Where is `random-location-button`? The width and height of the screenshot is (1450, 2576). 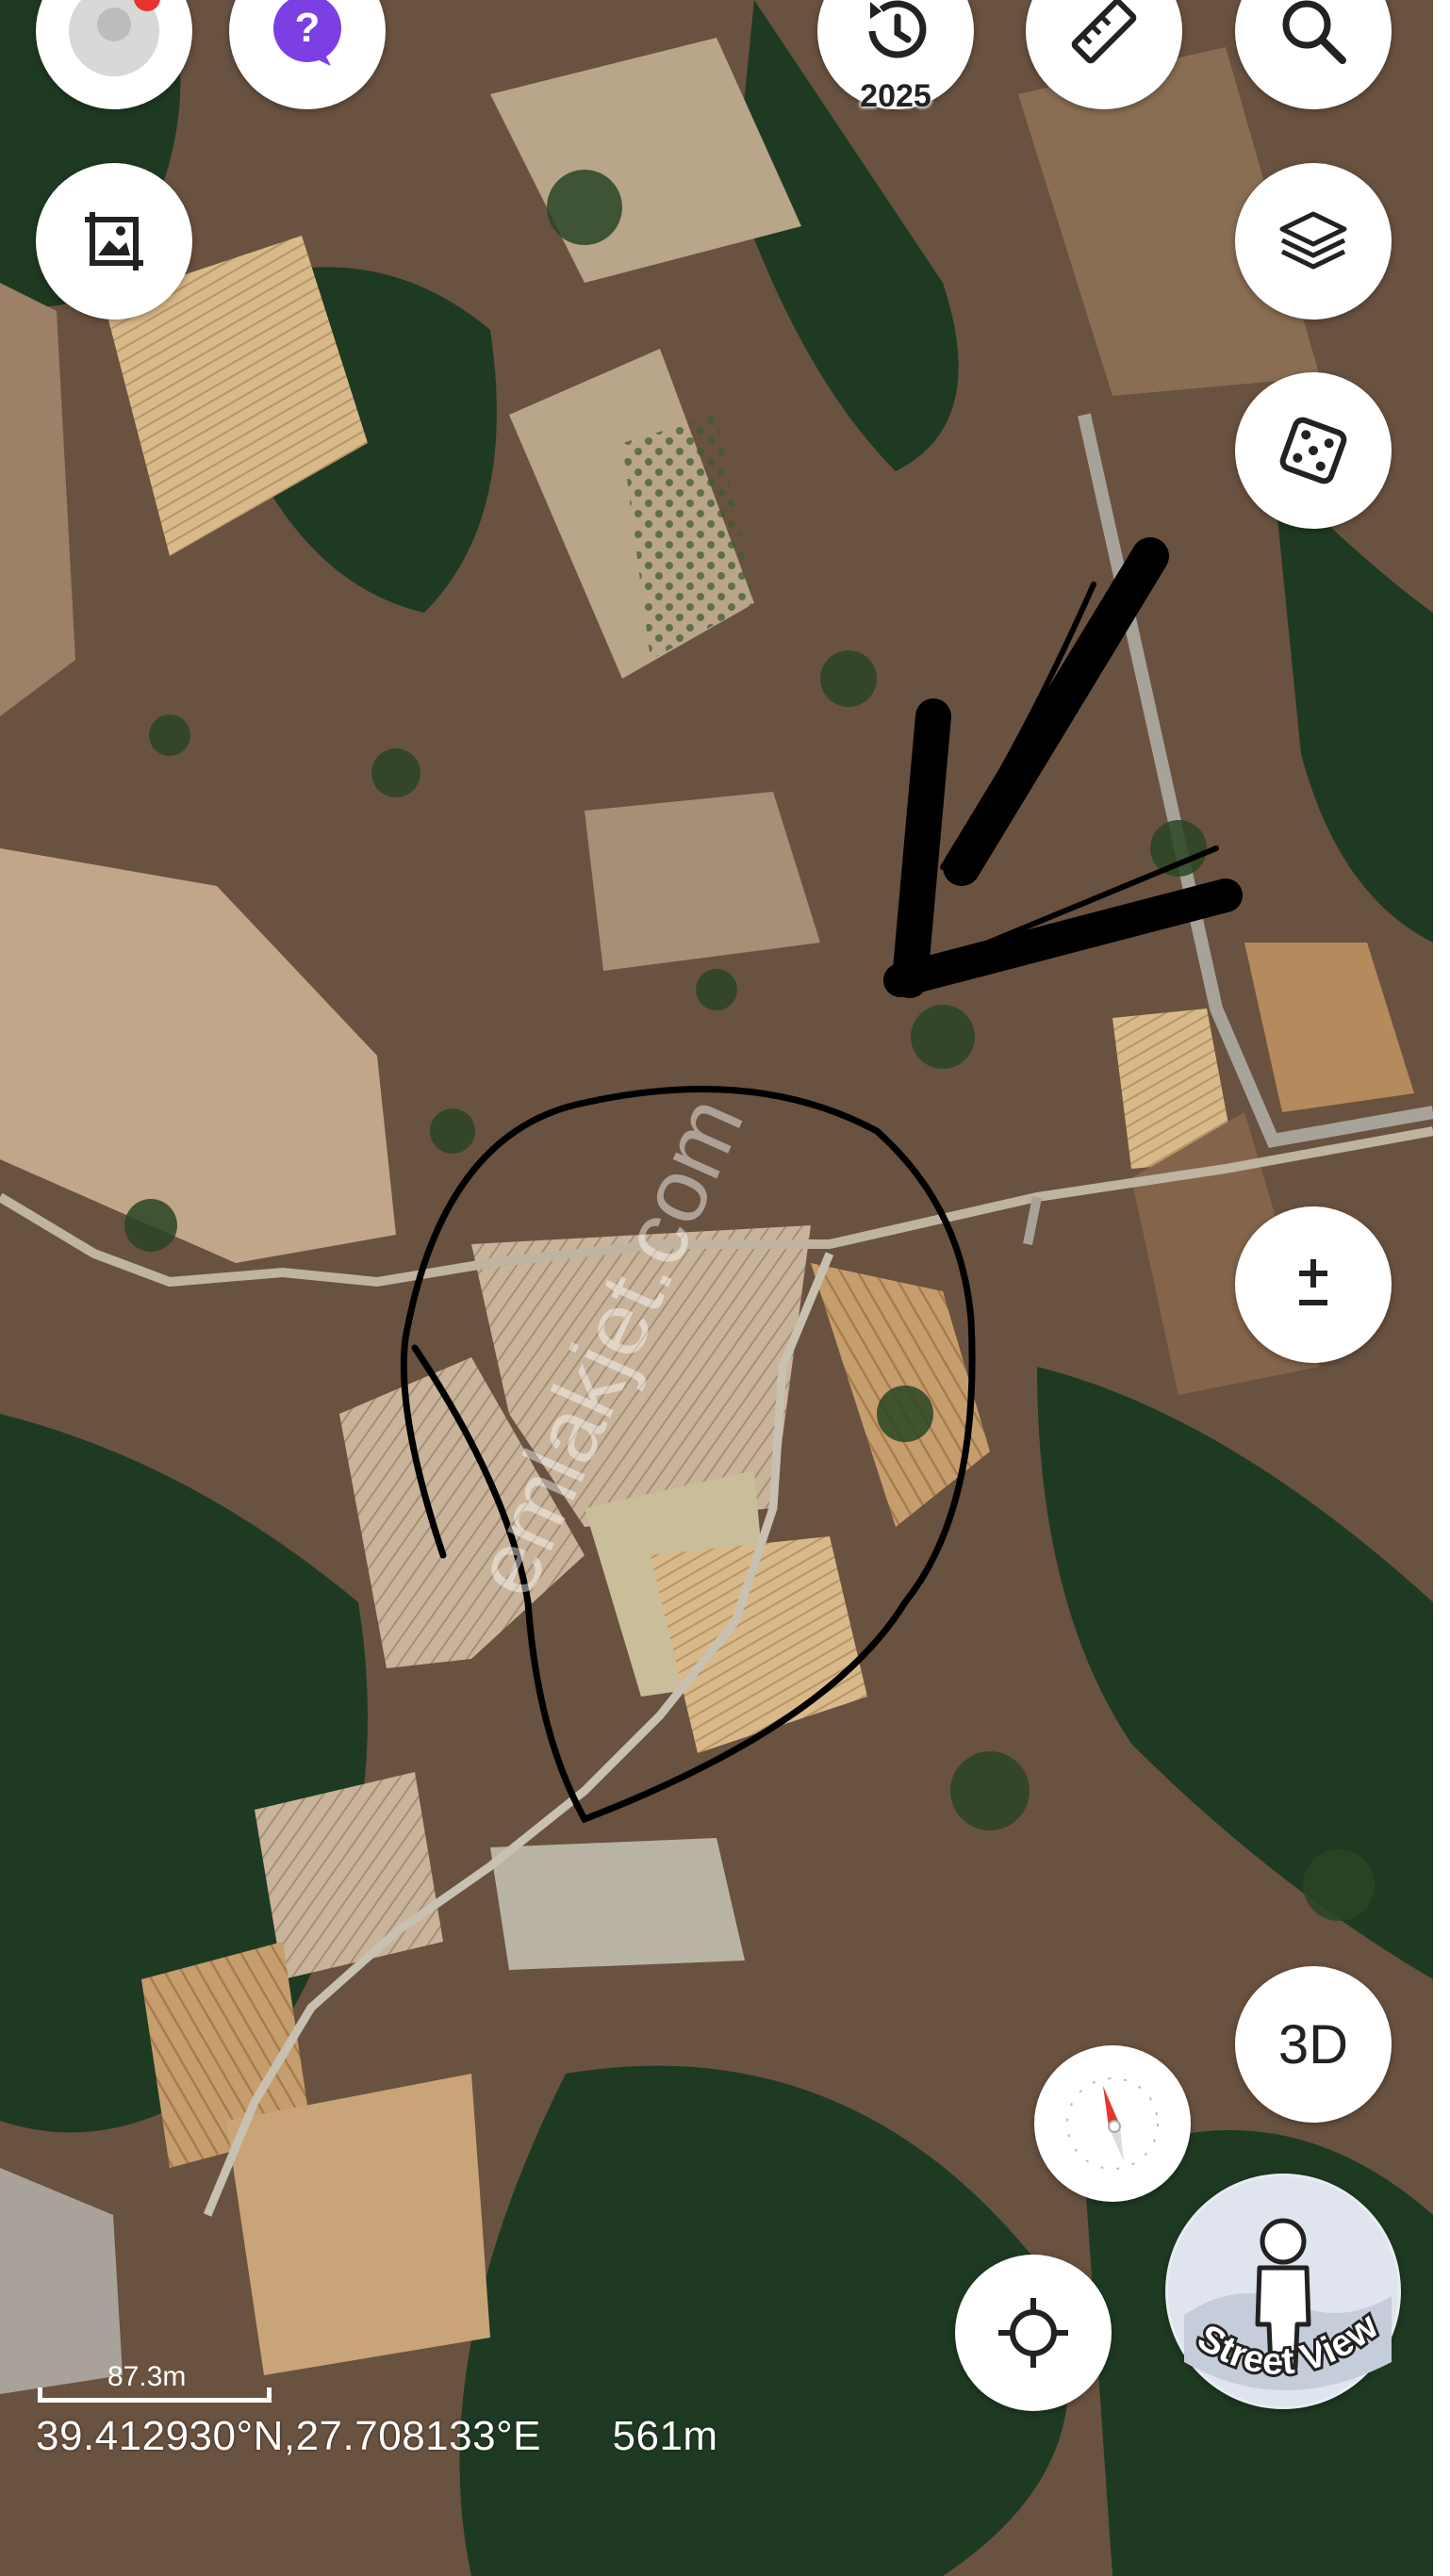 random-location-button is located at coordinates (1313, 450).